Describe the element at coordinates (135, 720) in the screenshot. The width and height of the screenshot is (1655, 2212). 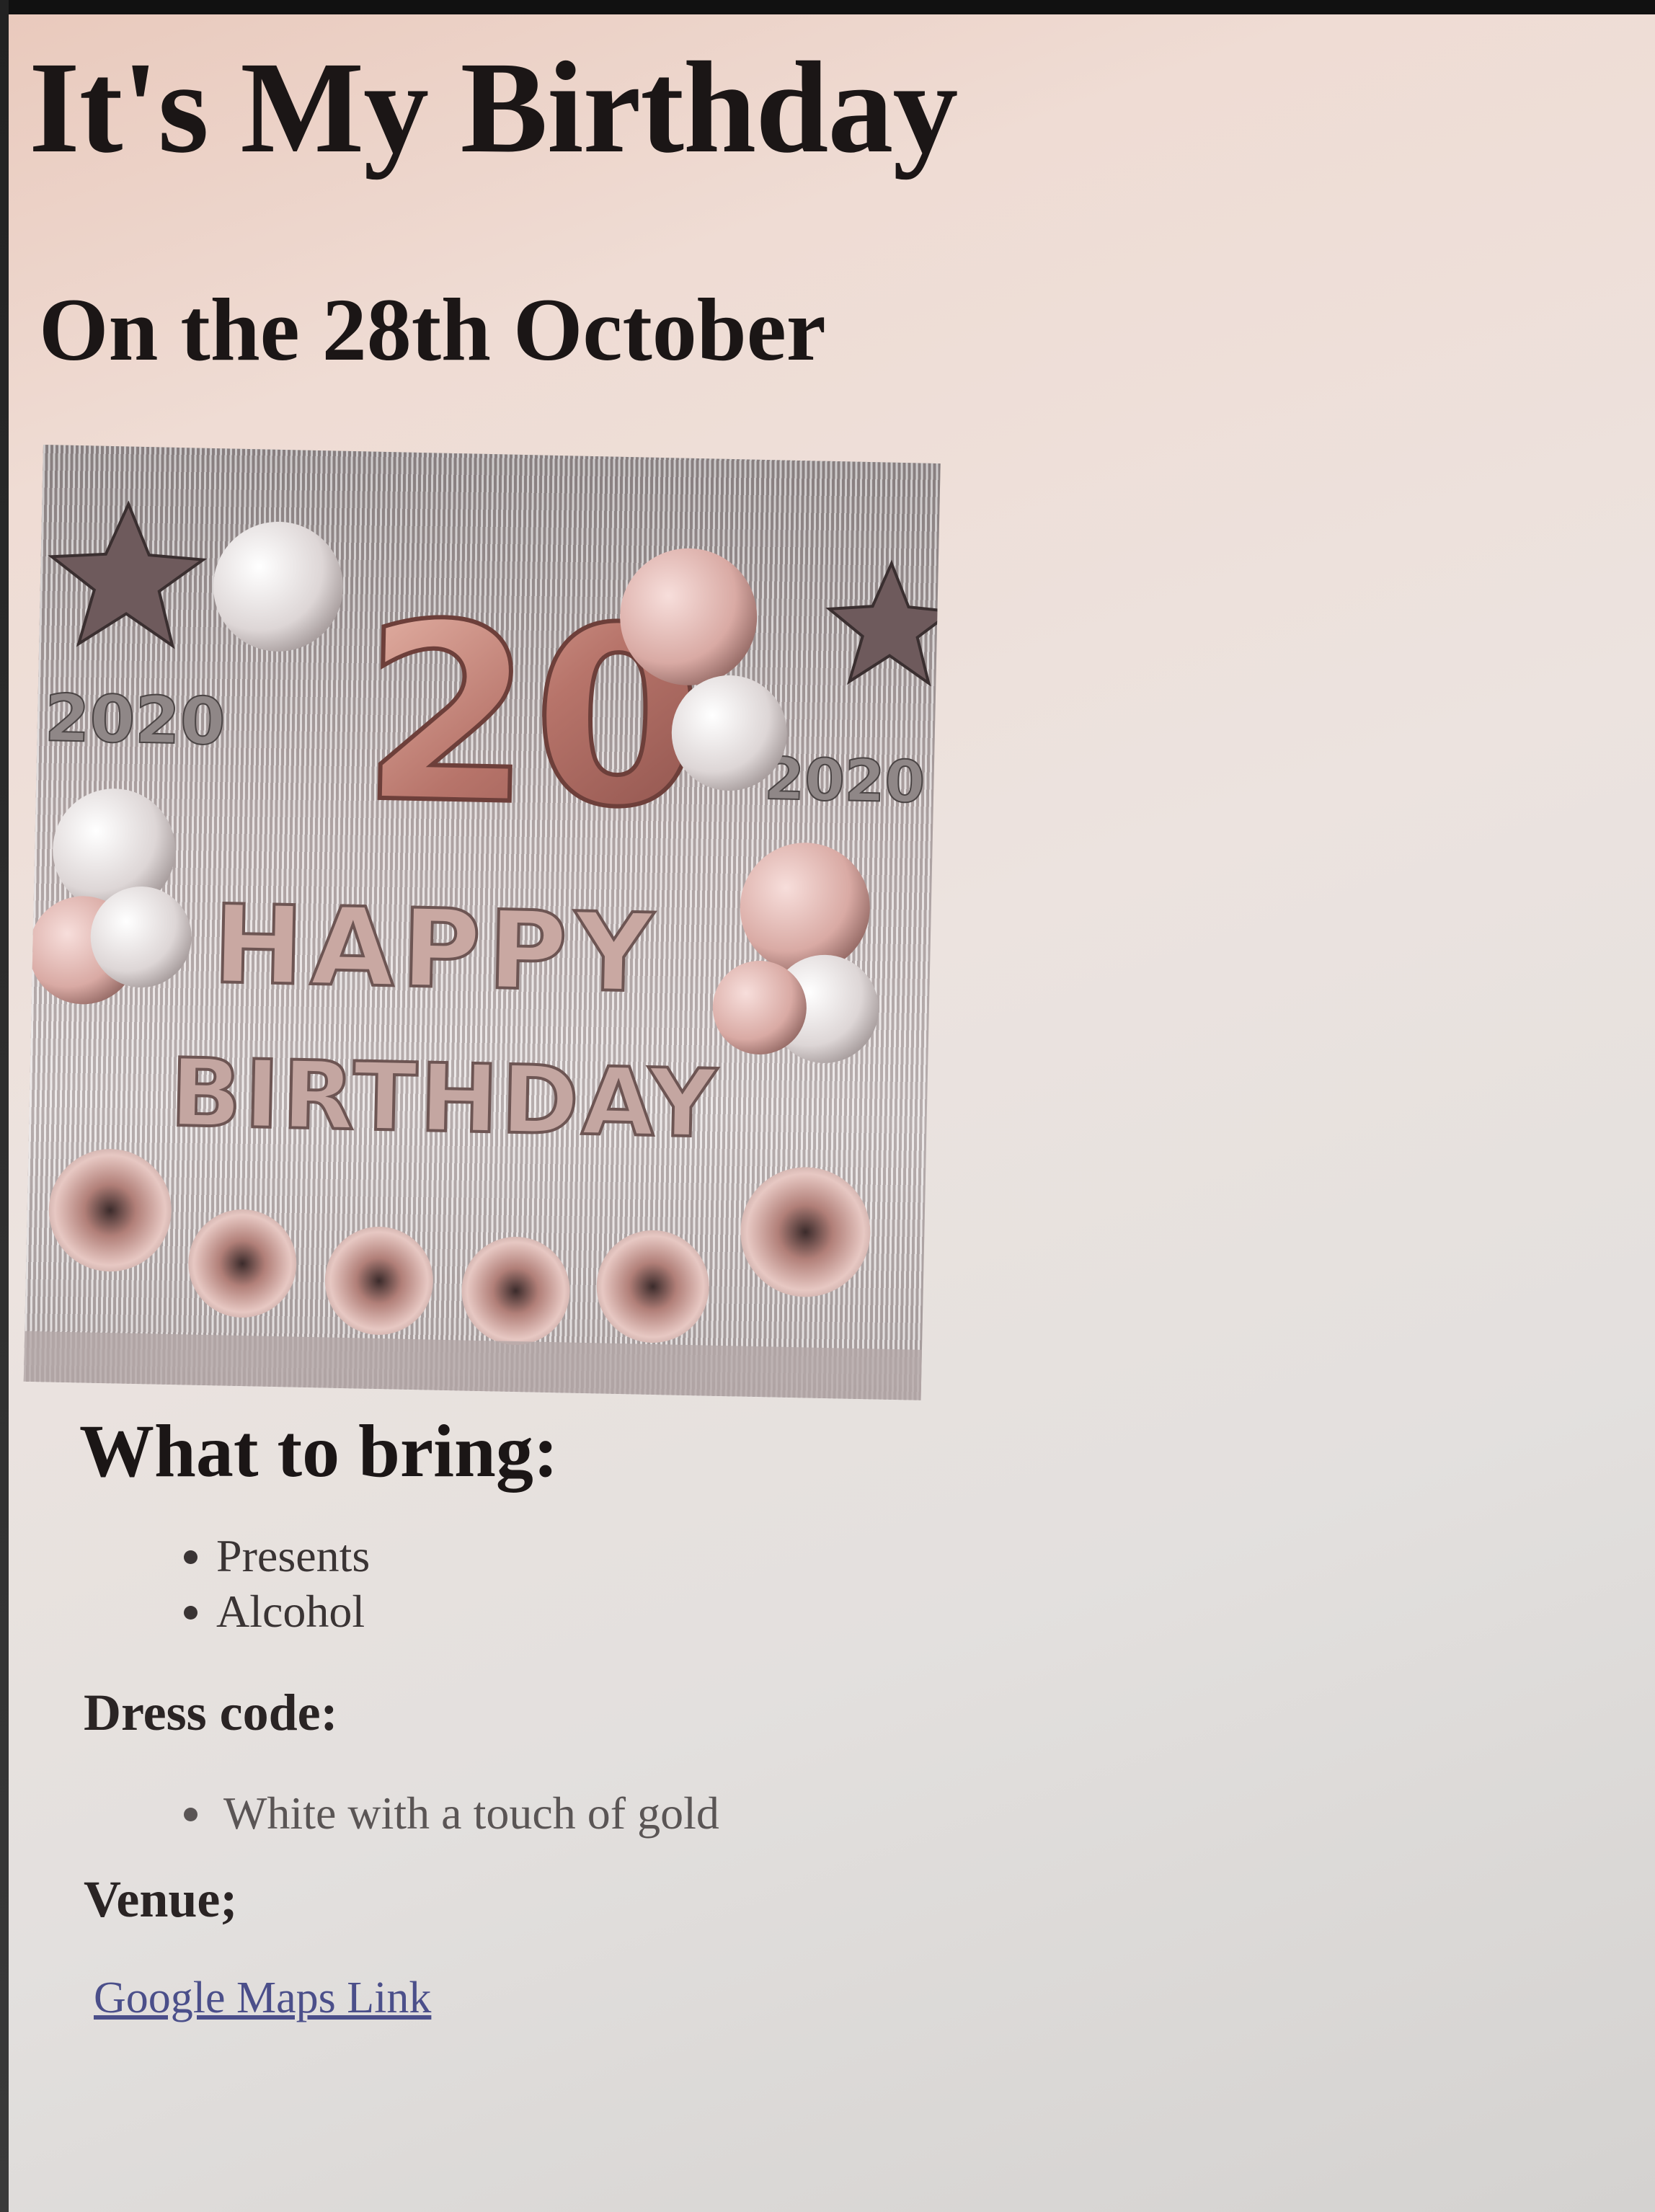
I see `small-number-left: 2020` at that location.